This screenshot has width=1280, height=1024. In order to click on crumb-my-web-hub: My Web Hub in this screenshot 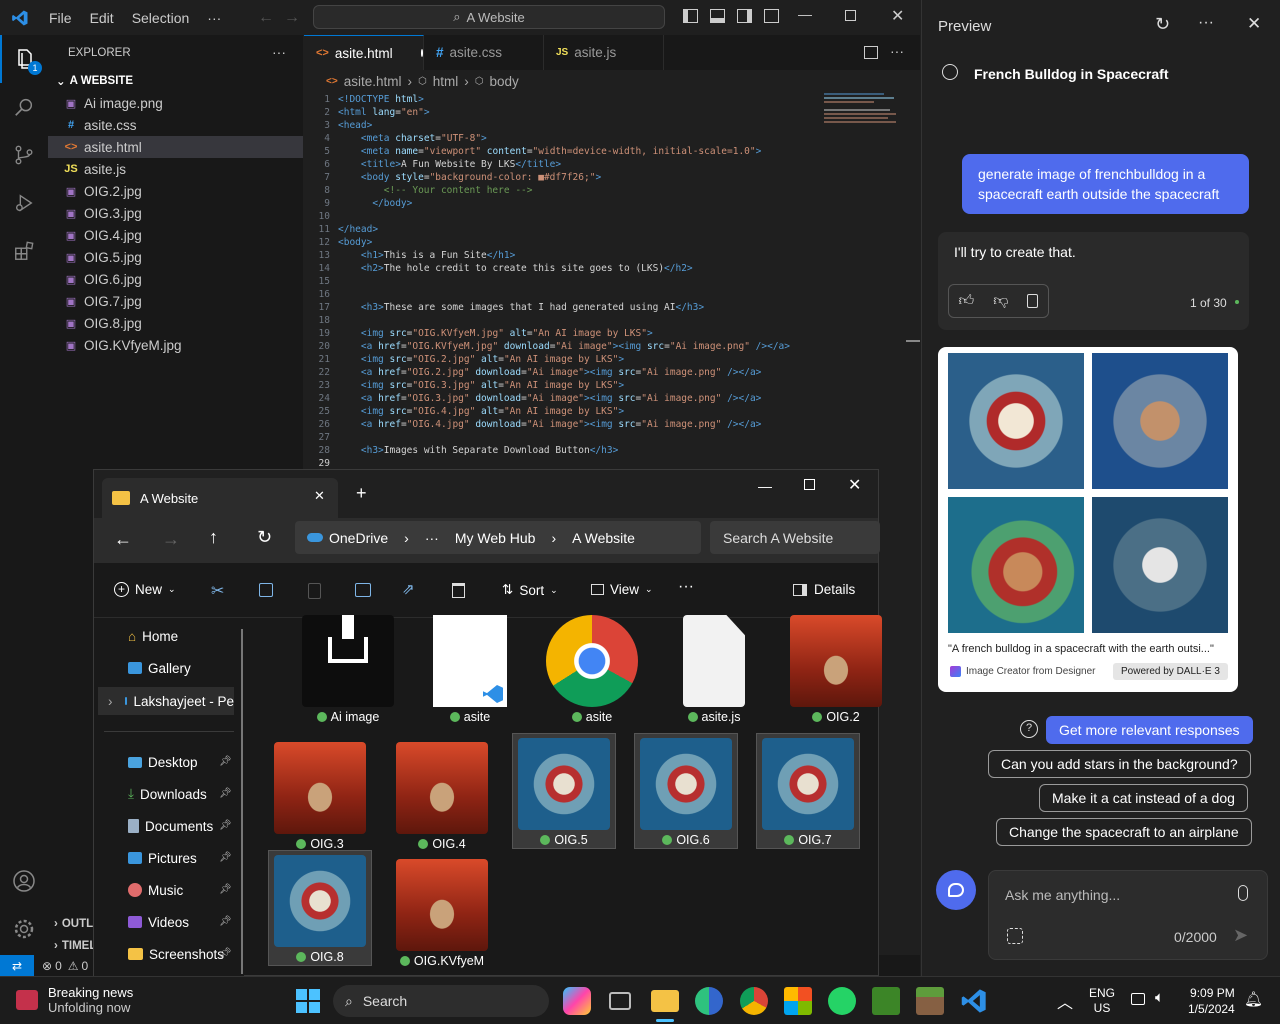, I will do `click(495, 538)`.